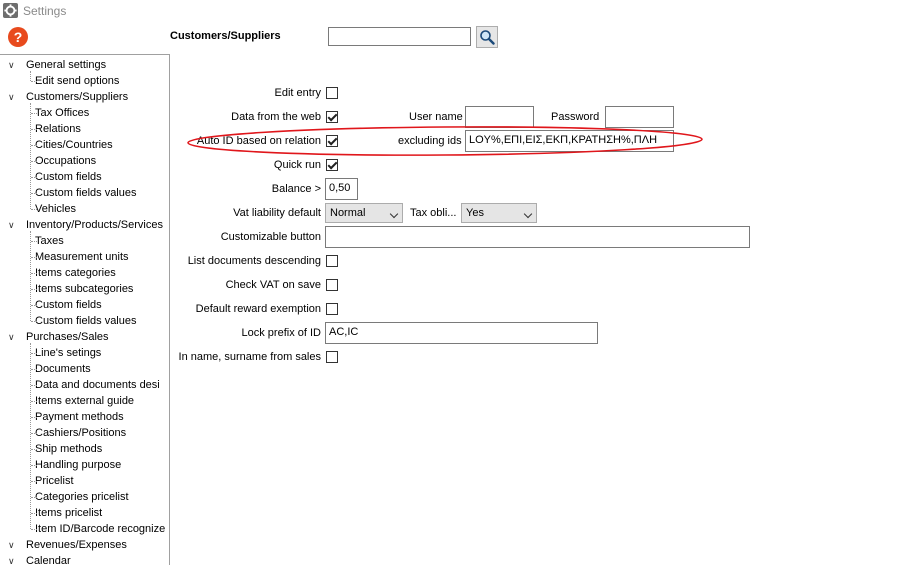 The image size is (897, 565). Describe the element at coordinates (76, 545) in the screenshot. I see `tree-item-label: Revenues/Expenses` at that location.